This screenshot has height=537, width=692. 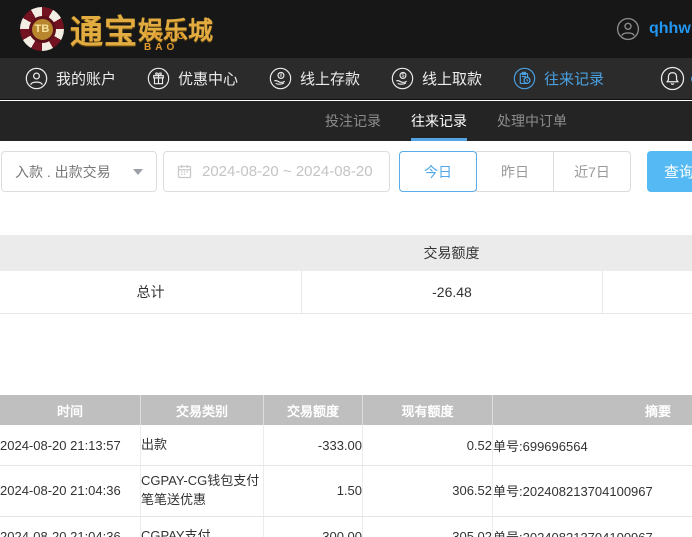 What do you see at coordinates (184, 171) in the screenshot?
I see `calendar-icon` at bounding box center [184, 171].